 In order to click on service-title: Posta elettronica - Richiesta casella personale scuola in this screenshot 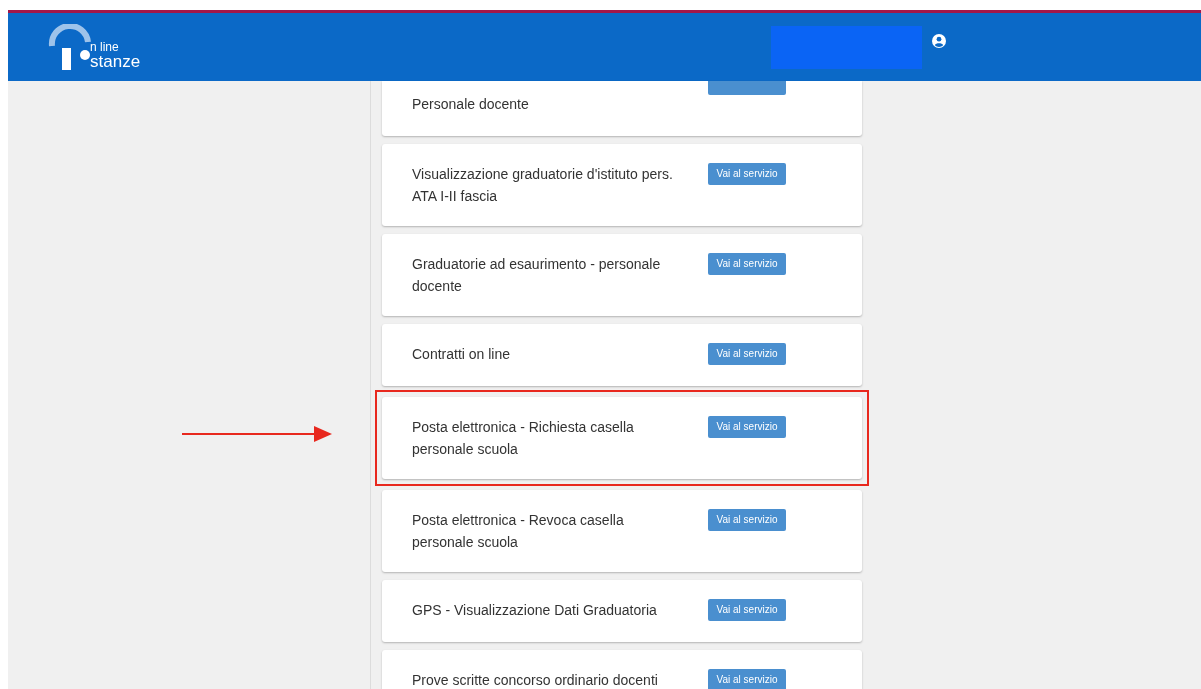, I will do `click(523, 438)`.